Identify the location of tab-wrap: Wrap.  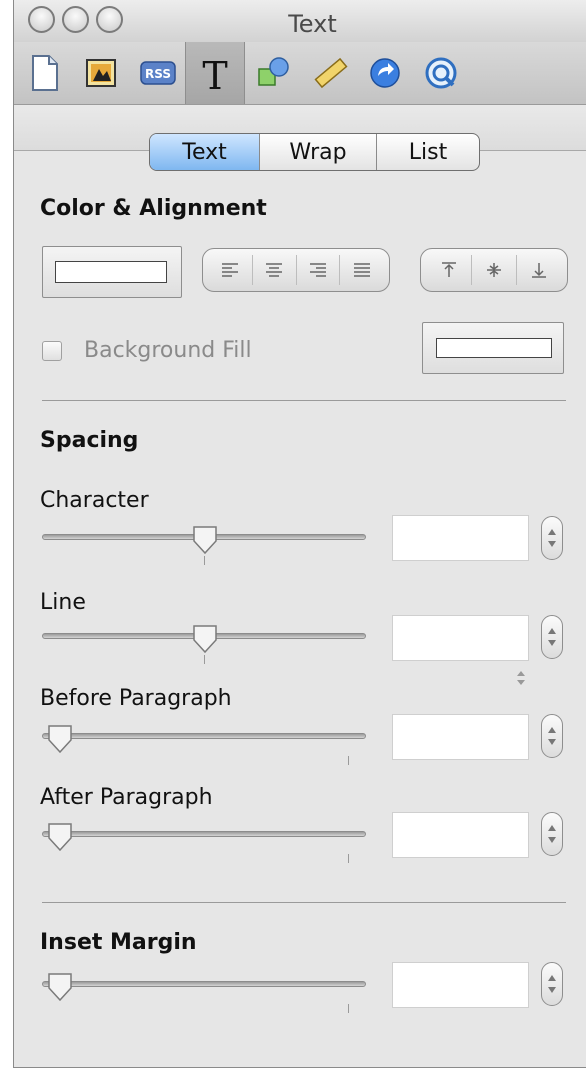
(318, 152).